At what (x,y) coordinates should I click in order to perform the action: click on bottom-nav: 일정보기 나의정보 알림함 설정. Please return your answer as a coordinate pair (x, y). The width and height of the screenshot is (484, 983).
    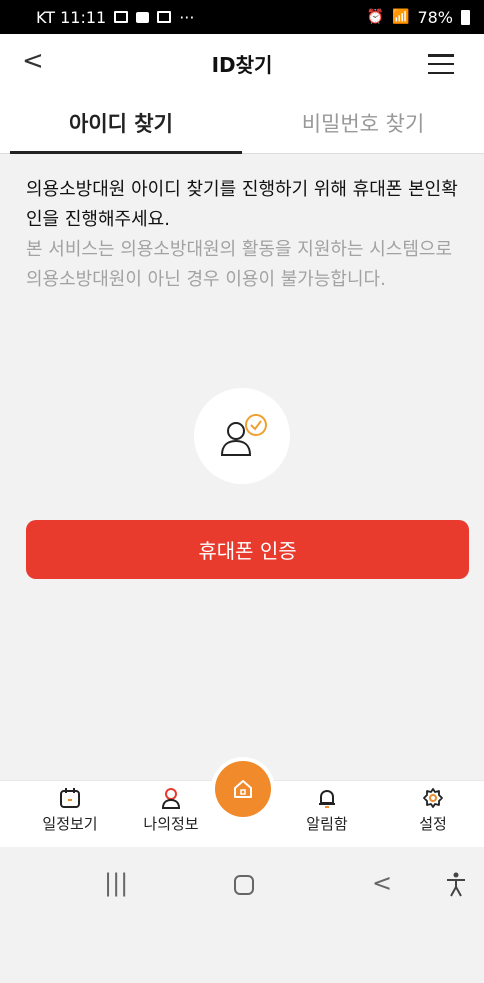
    Looking at the image, I should click on (242, 804).